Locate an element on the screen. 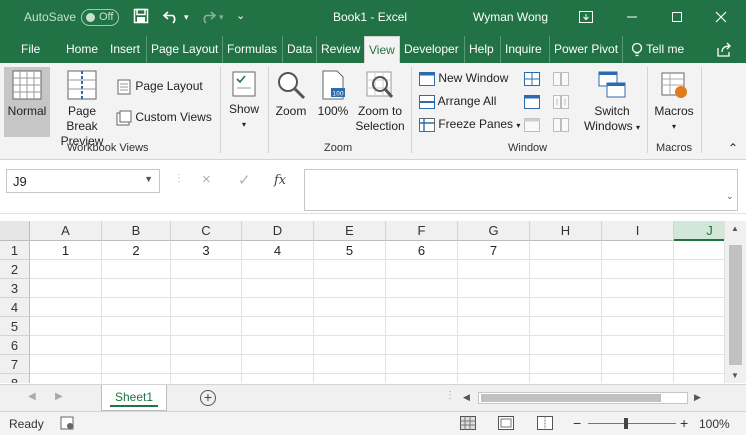 The image size is (746, 435). undo-icon is located at coordinates (171, 17).